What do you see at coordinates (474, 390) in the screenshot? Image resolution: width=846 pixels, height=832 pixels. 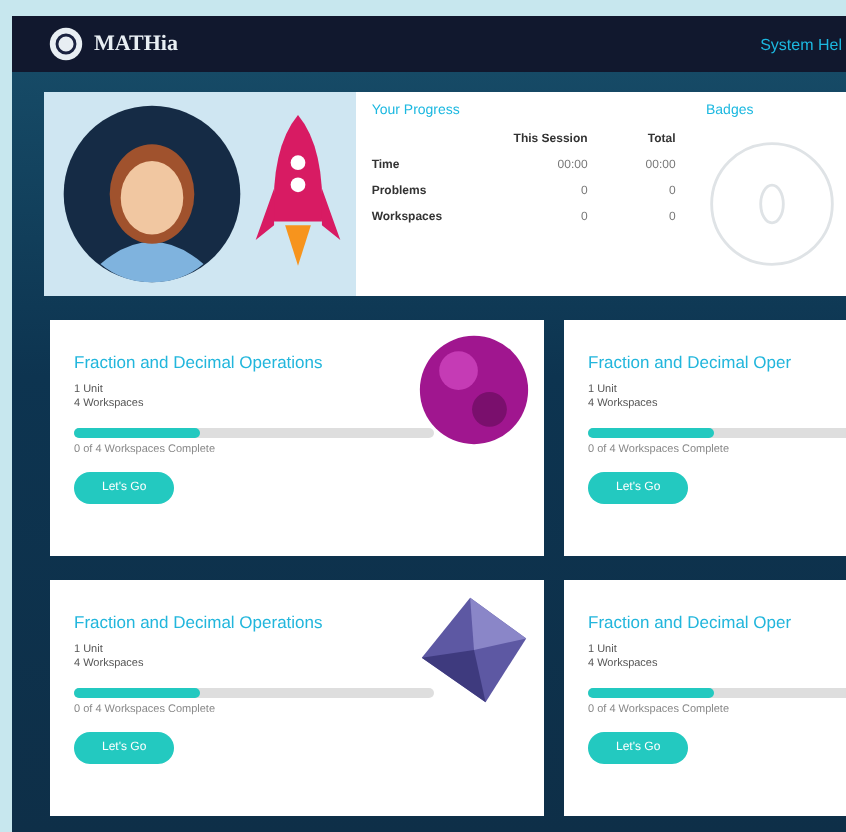 I see `planet-drawing` at bounding box center [474, 390].